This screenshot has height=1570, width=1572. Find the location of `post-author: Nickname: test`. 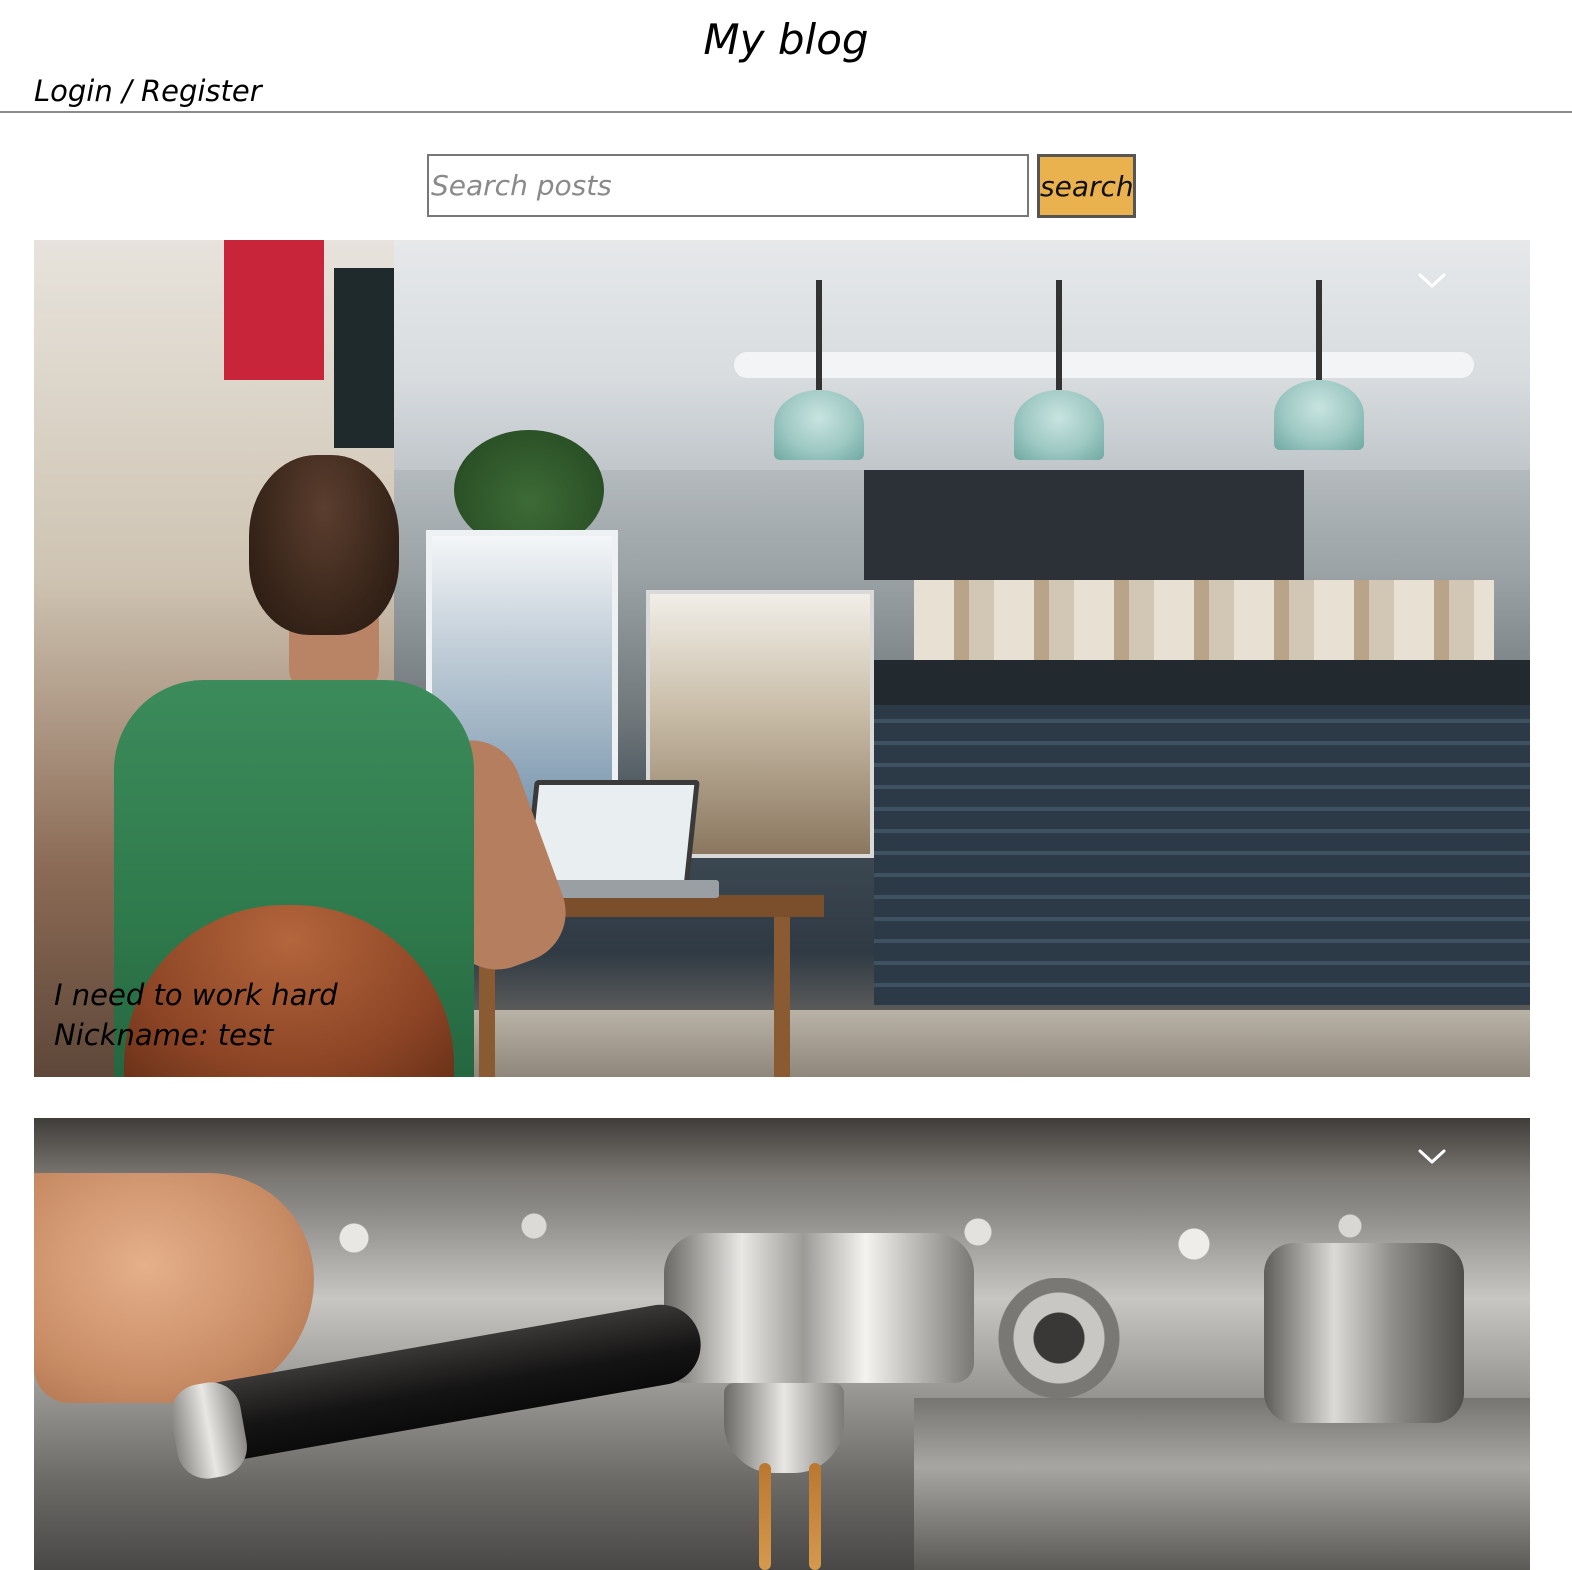

post-author: Nickname: test is located at coordinates (164, 1035).